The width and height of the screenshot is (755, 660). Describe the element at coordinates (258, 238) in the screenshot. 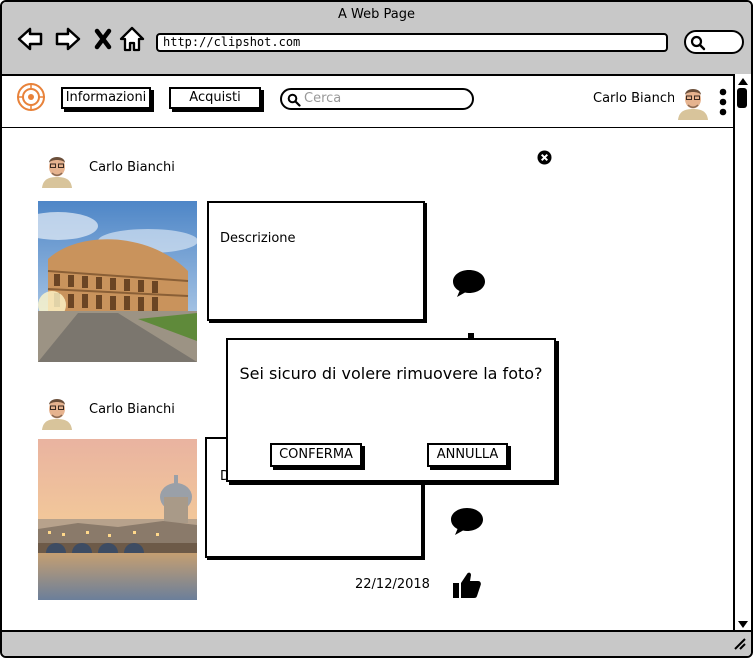

I see `post-description: Descrizione` at that location.